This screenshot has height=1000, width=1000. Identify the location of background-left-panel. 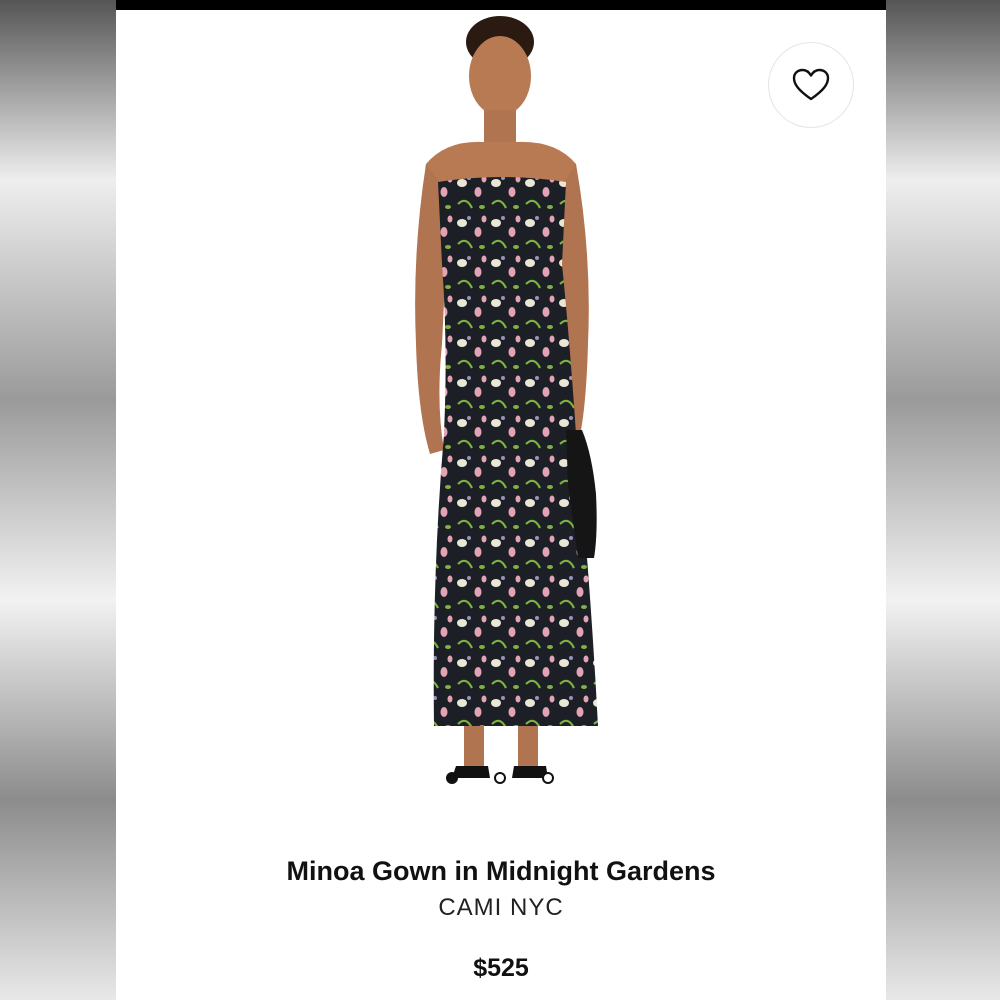
(58, 500).